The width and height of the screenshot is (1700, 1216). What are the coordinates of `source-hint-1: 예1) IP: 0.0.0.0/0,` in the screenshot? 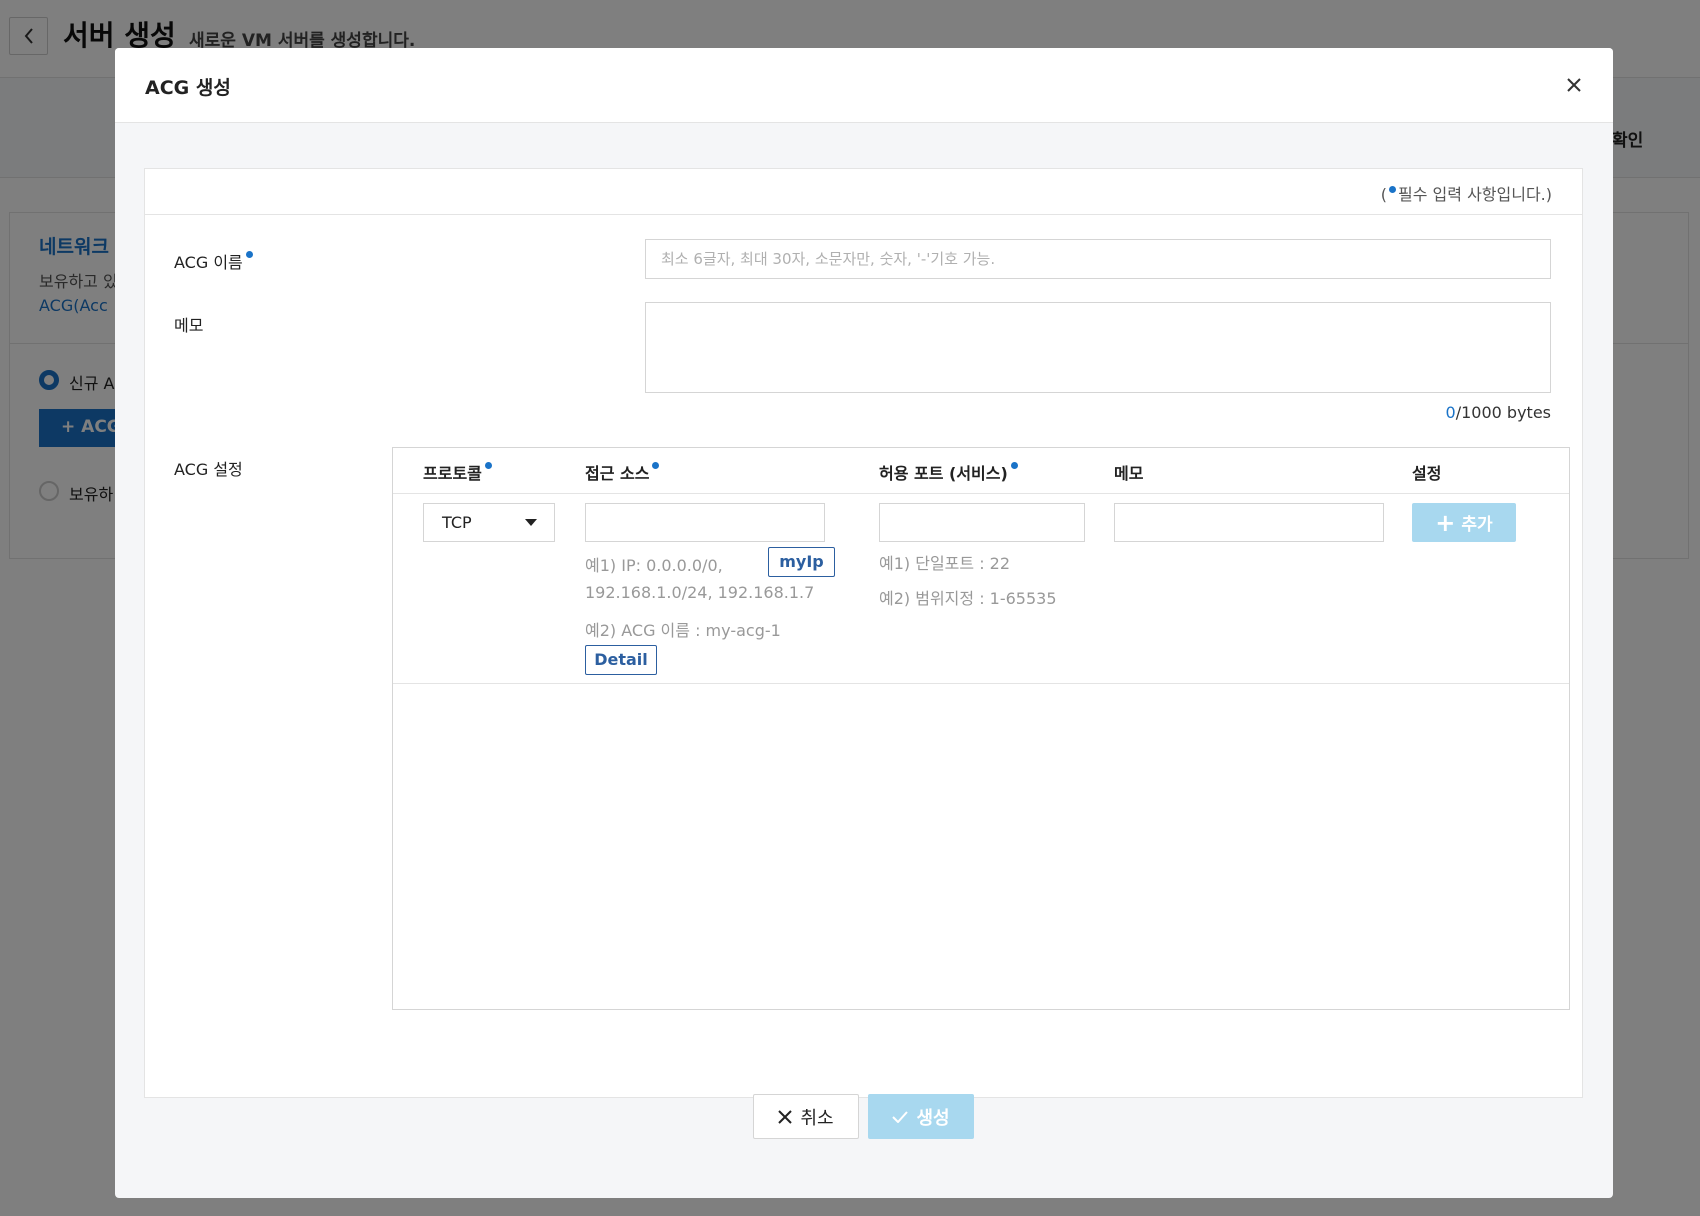 It's located at (654, 565).